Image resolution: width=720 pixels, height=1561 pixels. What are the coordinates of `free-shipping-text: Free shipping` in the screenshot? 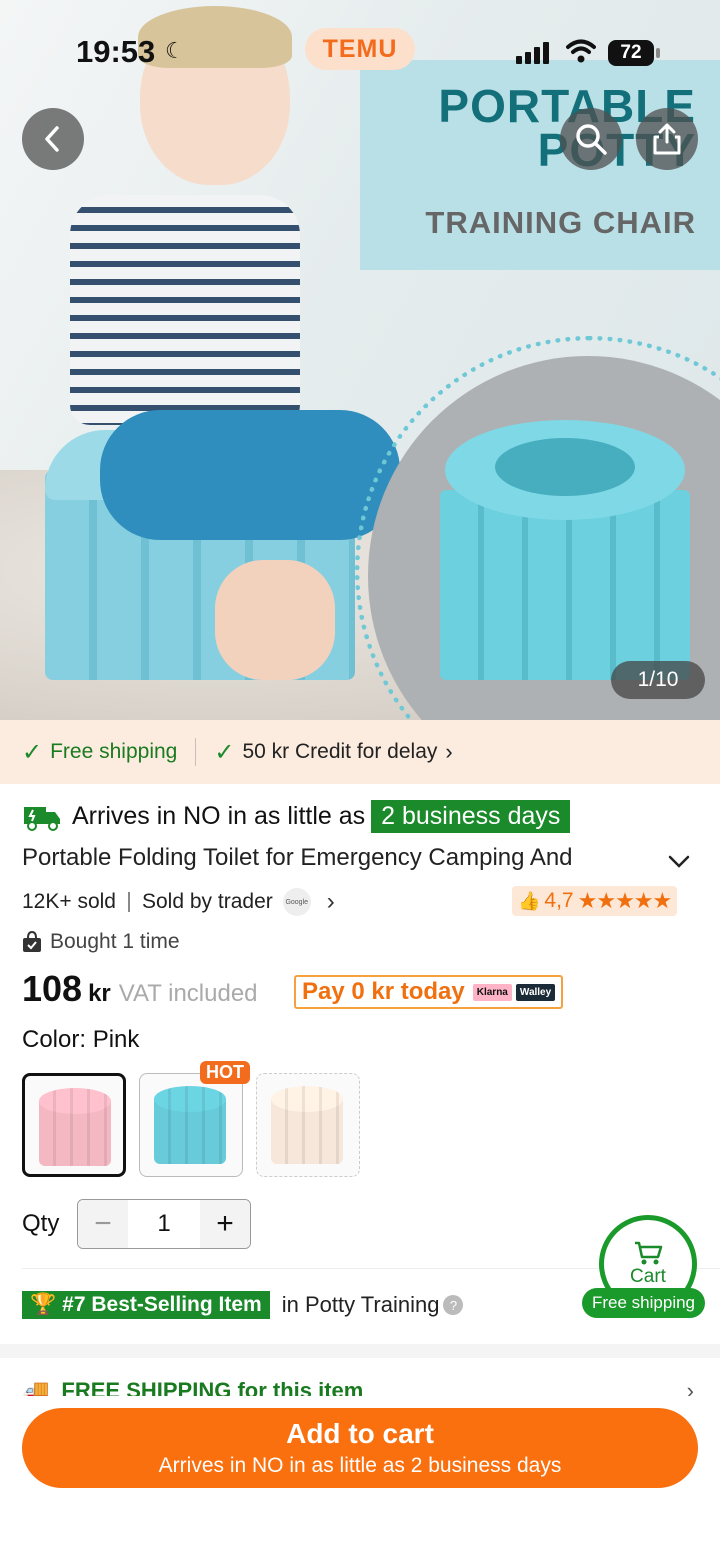 It's located at (114, 751).